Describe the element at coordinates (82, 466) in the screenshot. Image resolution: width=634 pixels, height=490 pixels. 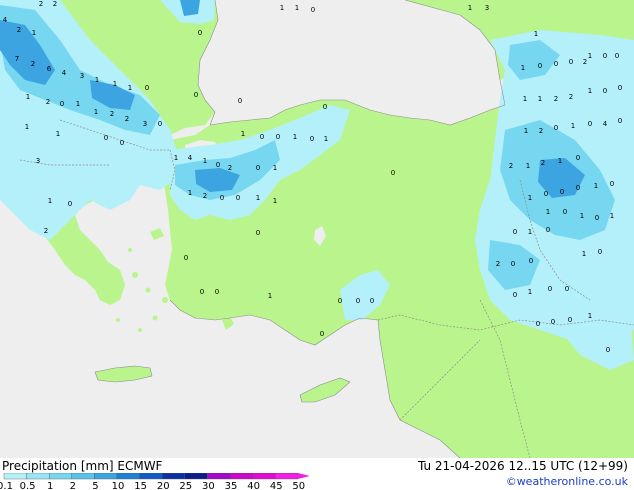
I see `map-title: Precipitation [mm] ECMWF` at that location.